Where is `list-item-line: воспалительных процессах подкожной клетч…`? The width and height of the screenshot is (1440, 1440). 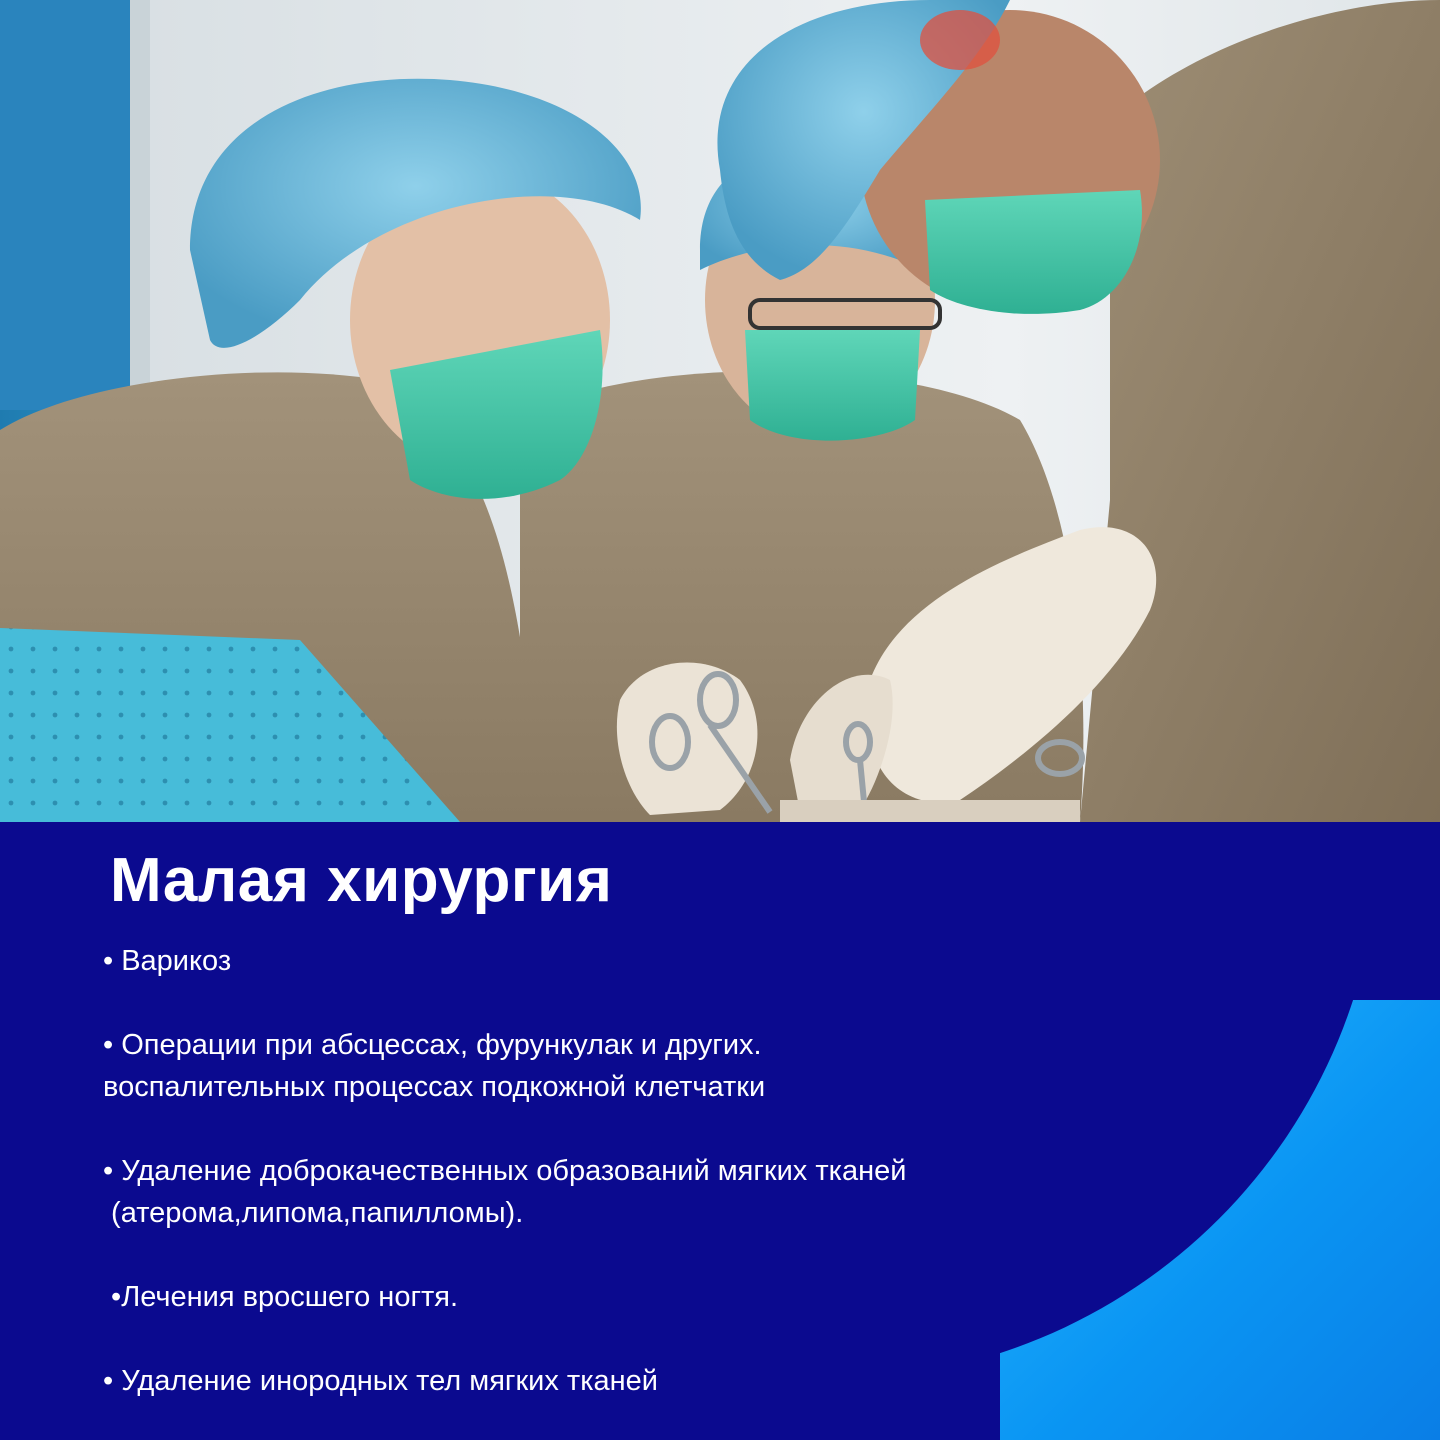 list-item-line: воспалительных процессах подкожной клетч… is located at coordinates (434, 1087).